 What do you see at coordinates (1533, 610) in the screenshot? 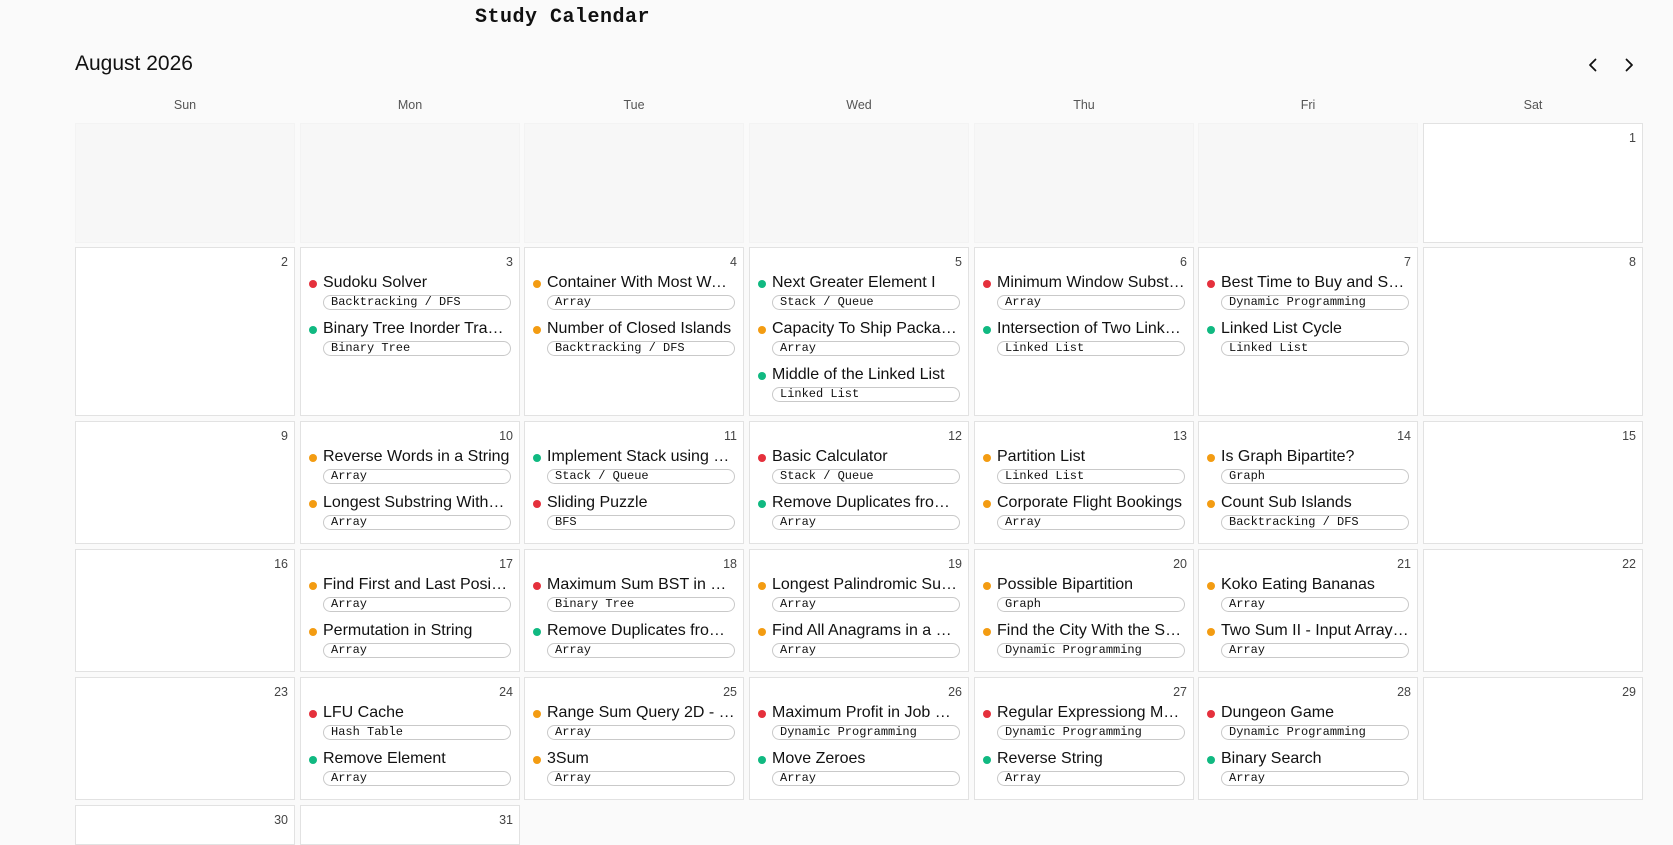
I see `calendar-day-cell: 22` at bounding box center [1533, 610].